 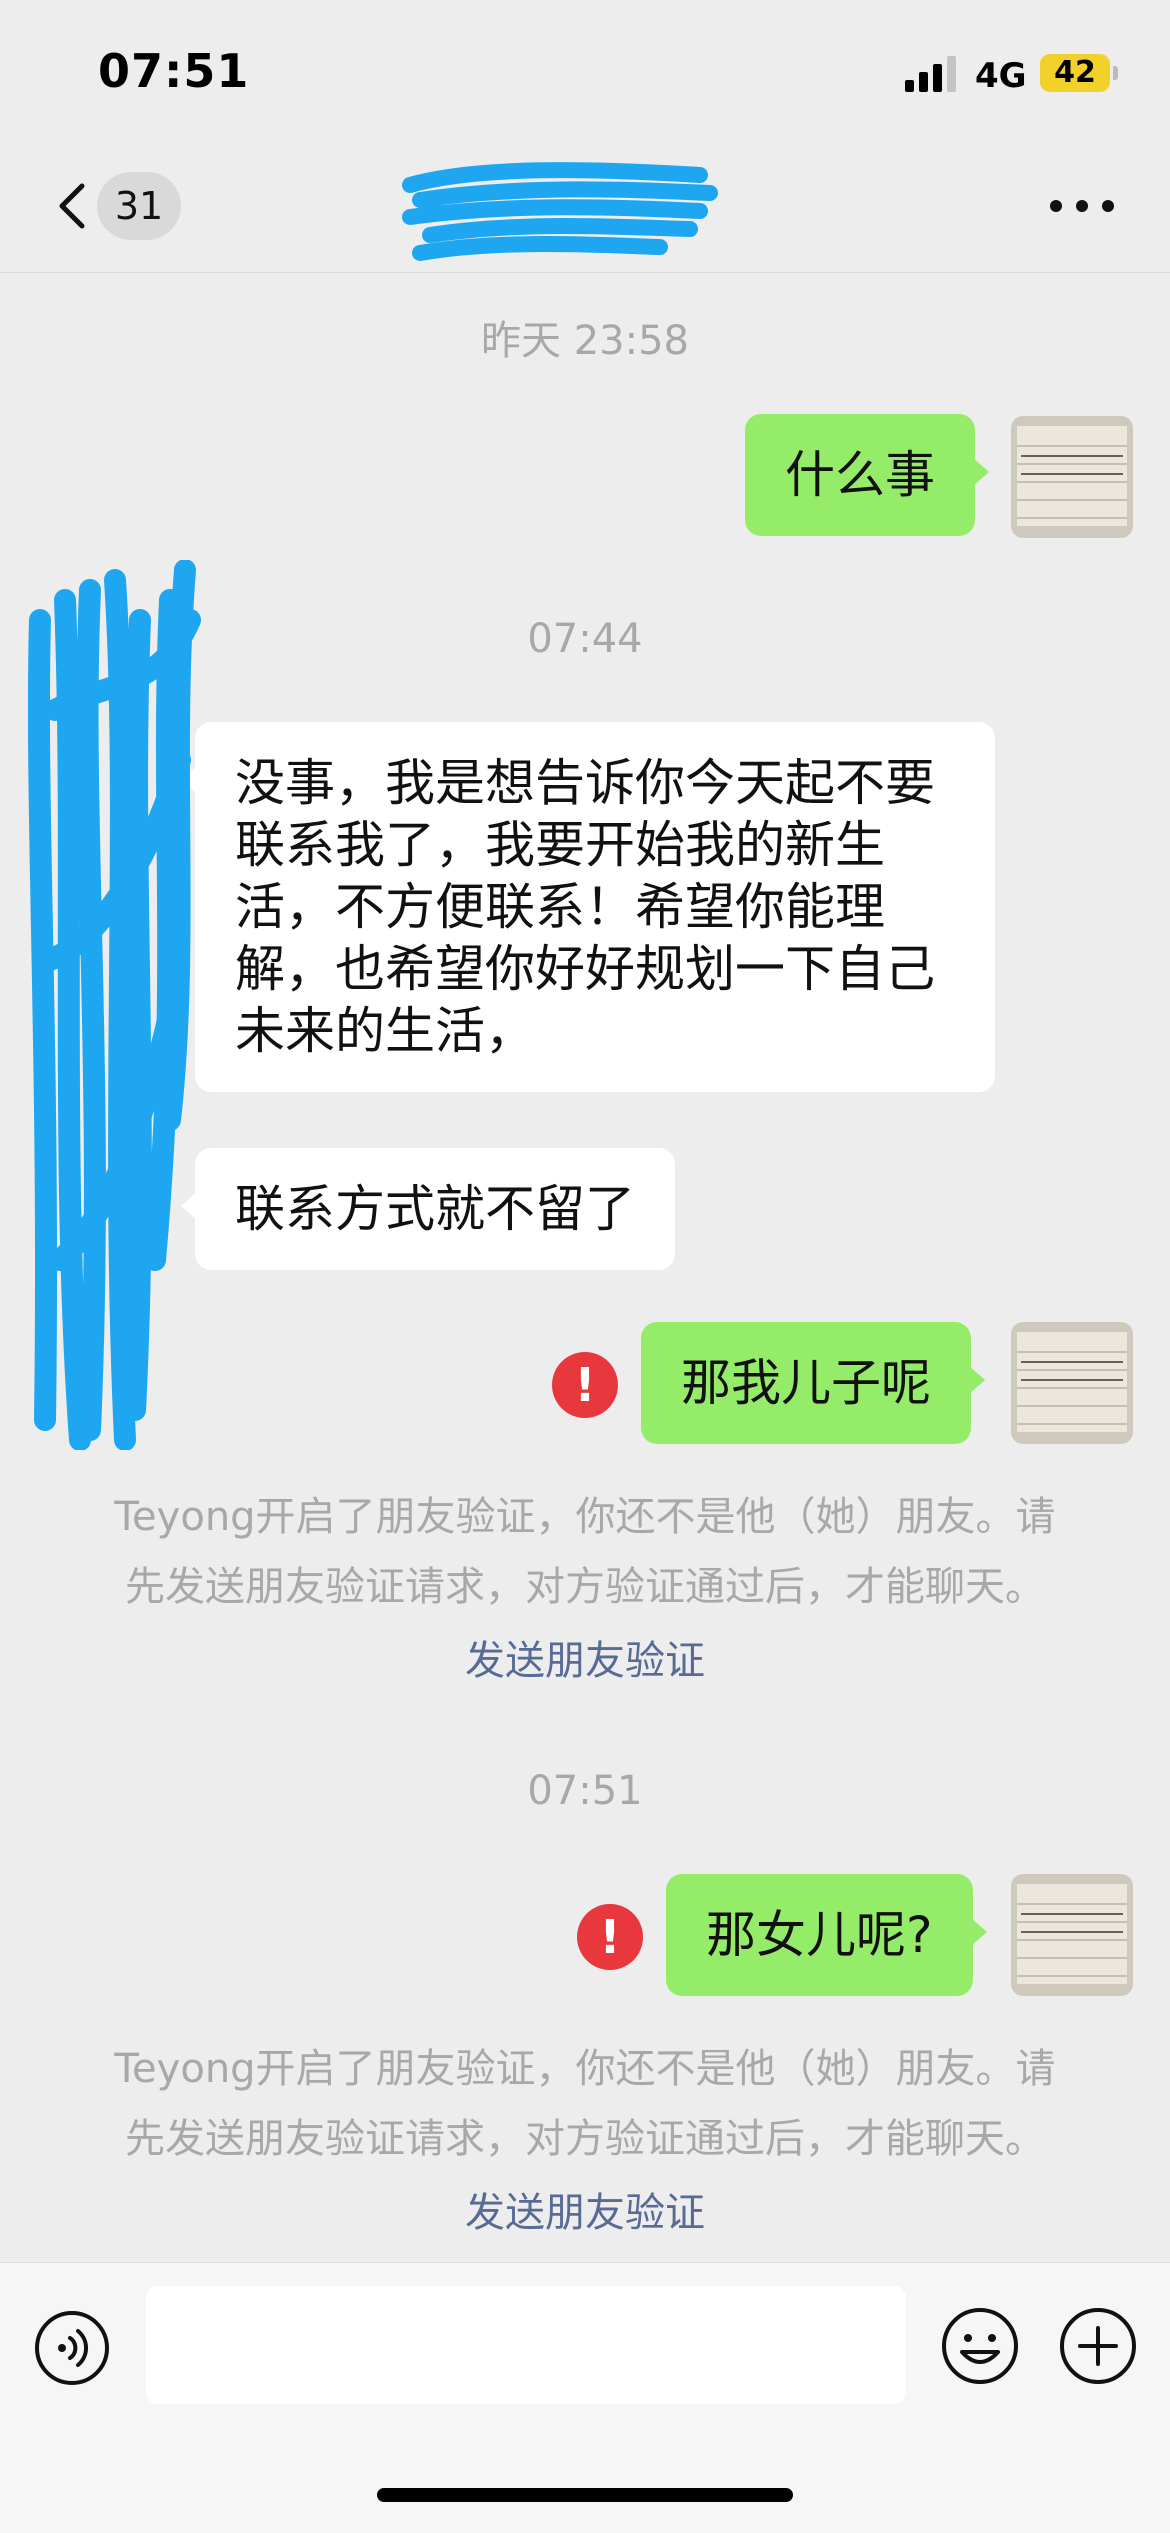 What do you see at coordinates (1083, 206) in the screenshot?
I see `more-icon` at bounding box center [1083, 206].